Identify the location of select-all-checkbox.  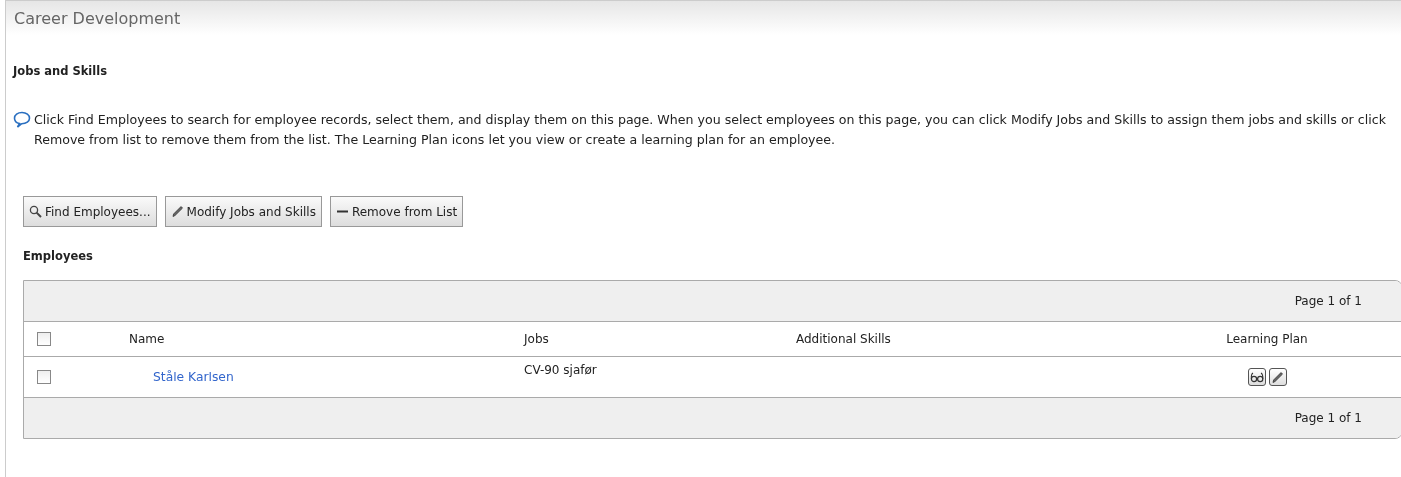
(44, 339).